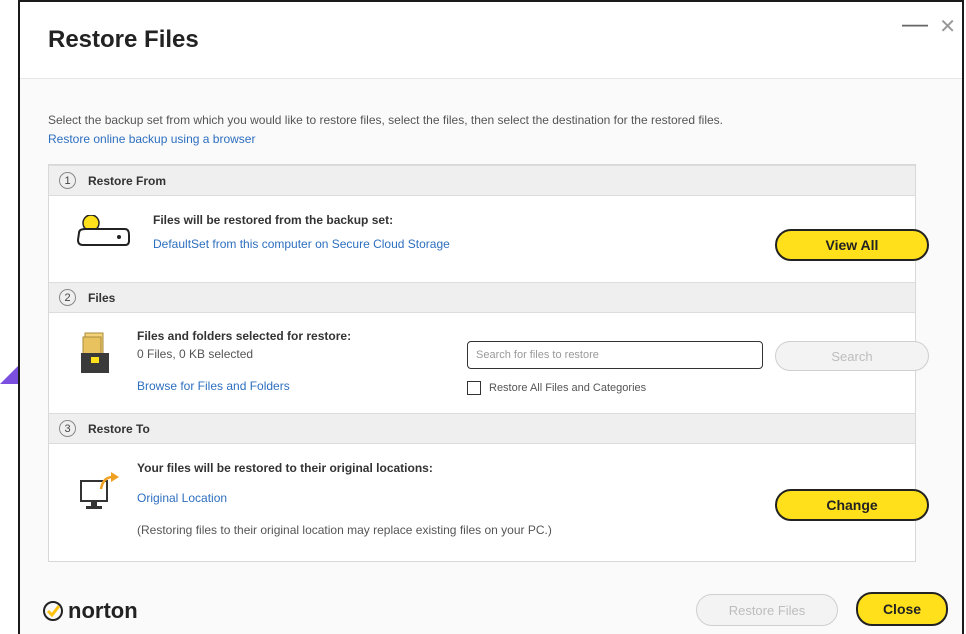 Image resolution: width=966 pixels, height=634 pixels. I want to click on brand-name: norton, so click(103, 610).